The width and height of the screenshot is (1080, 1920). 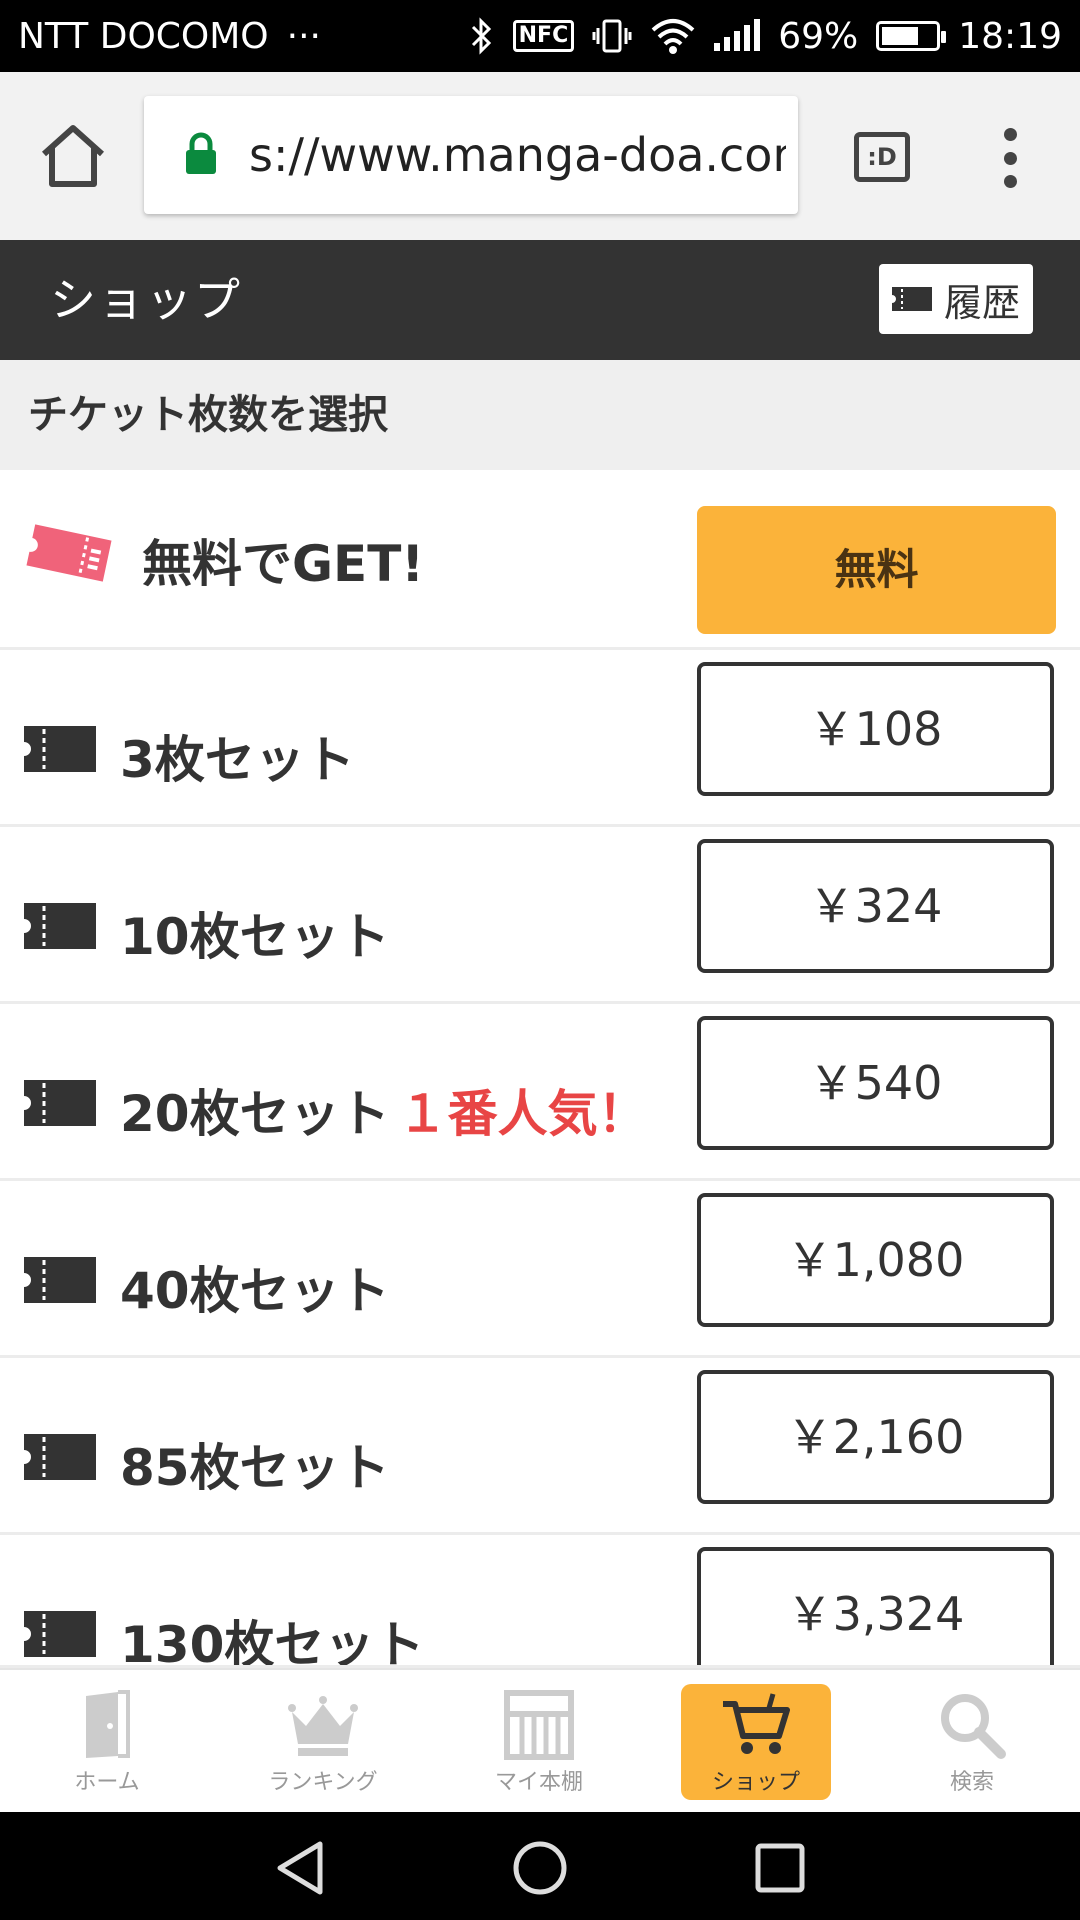 I want to click on tab-switcher-button: :D, so click(x=882, y=157).